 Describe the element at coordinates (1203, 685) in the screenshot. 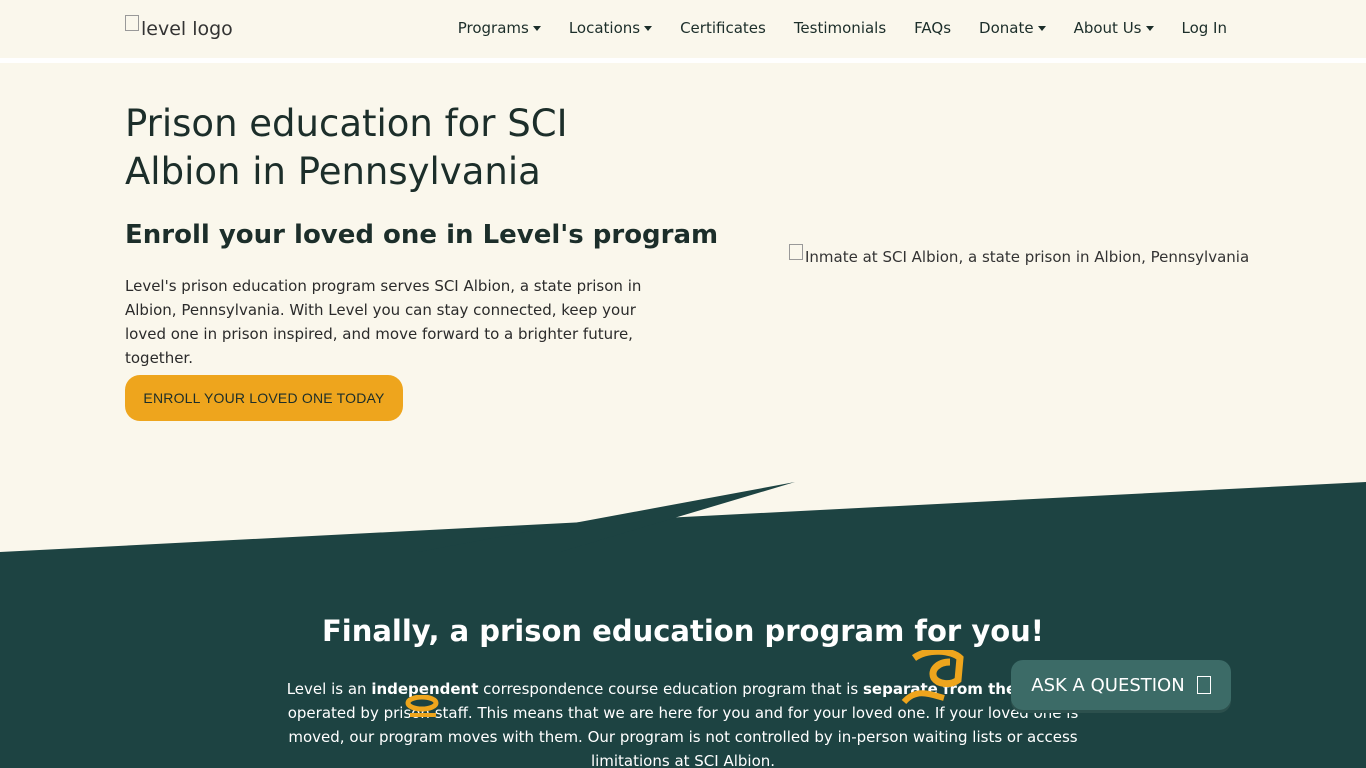

I see `chat-icon` at that location.